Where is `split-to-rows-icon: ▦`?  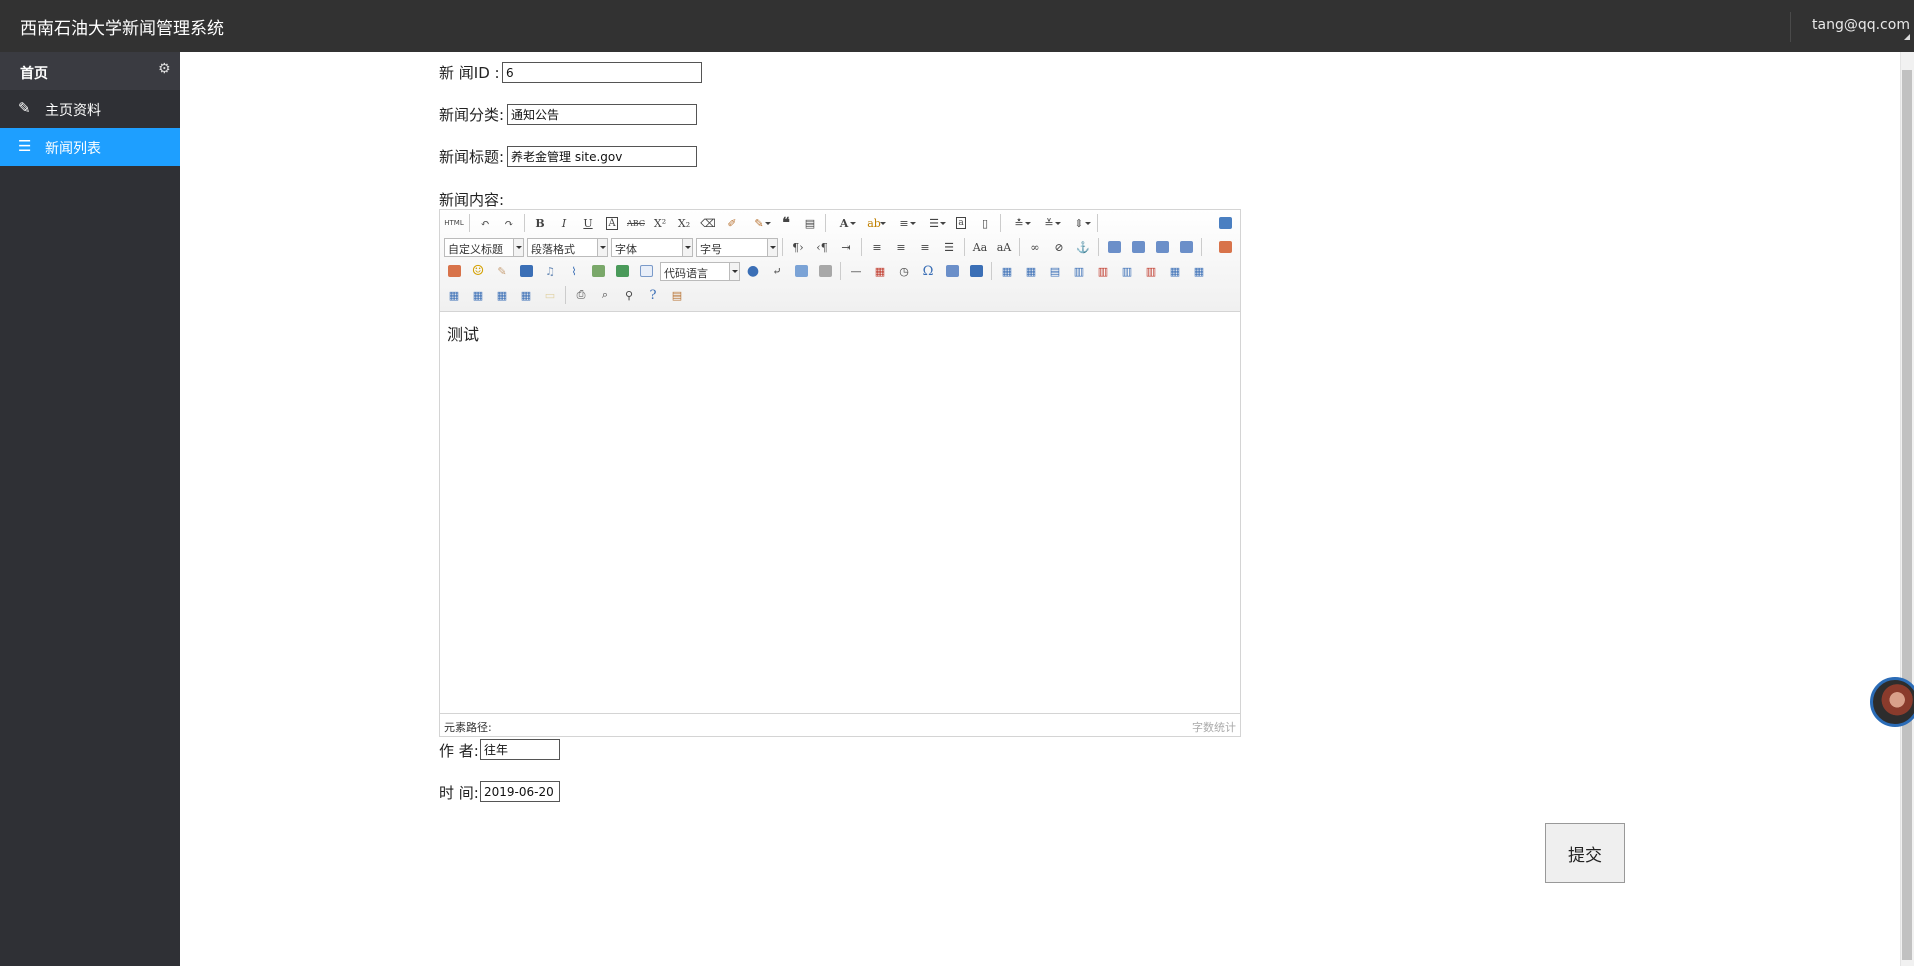
split-to-rows-icon: ▦ is located at coordinates (502, 295).